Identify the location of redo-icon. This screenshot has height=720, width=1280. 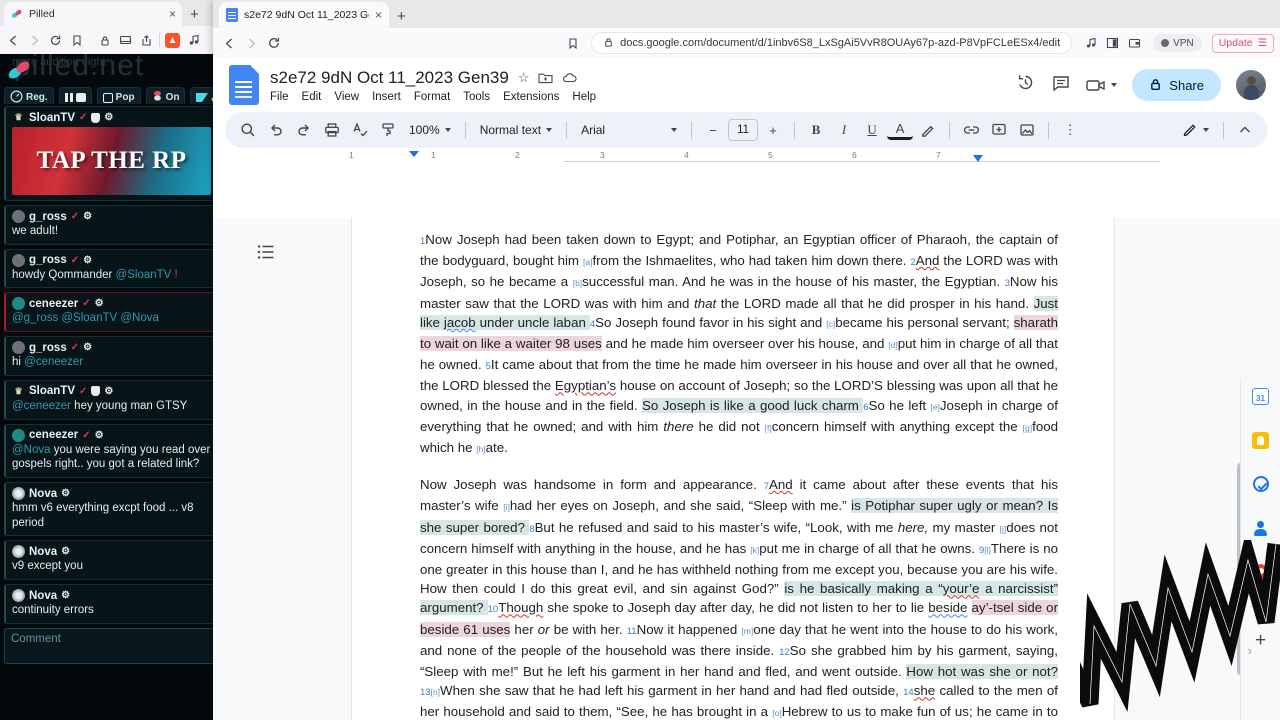
(304, 130).